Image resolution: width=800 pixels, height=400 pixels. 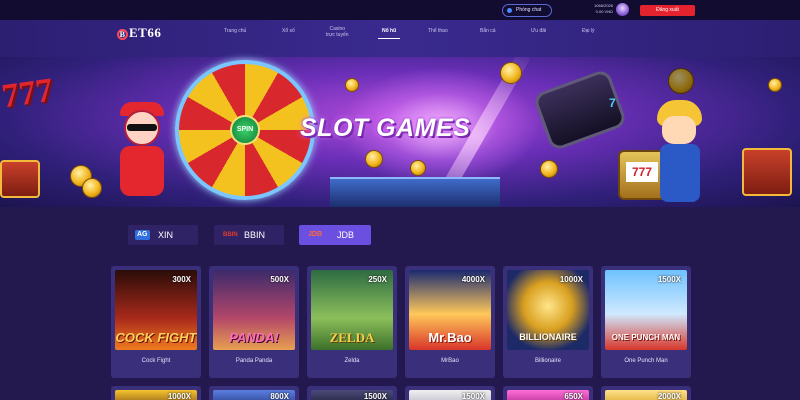 What do you see at coordinates (377, 279) in the screenshot?
I see `multiplier-badge: 250X` at bounding box center [377, 279].